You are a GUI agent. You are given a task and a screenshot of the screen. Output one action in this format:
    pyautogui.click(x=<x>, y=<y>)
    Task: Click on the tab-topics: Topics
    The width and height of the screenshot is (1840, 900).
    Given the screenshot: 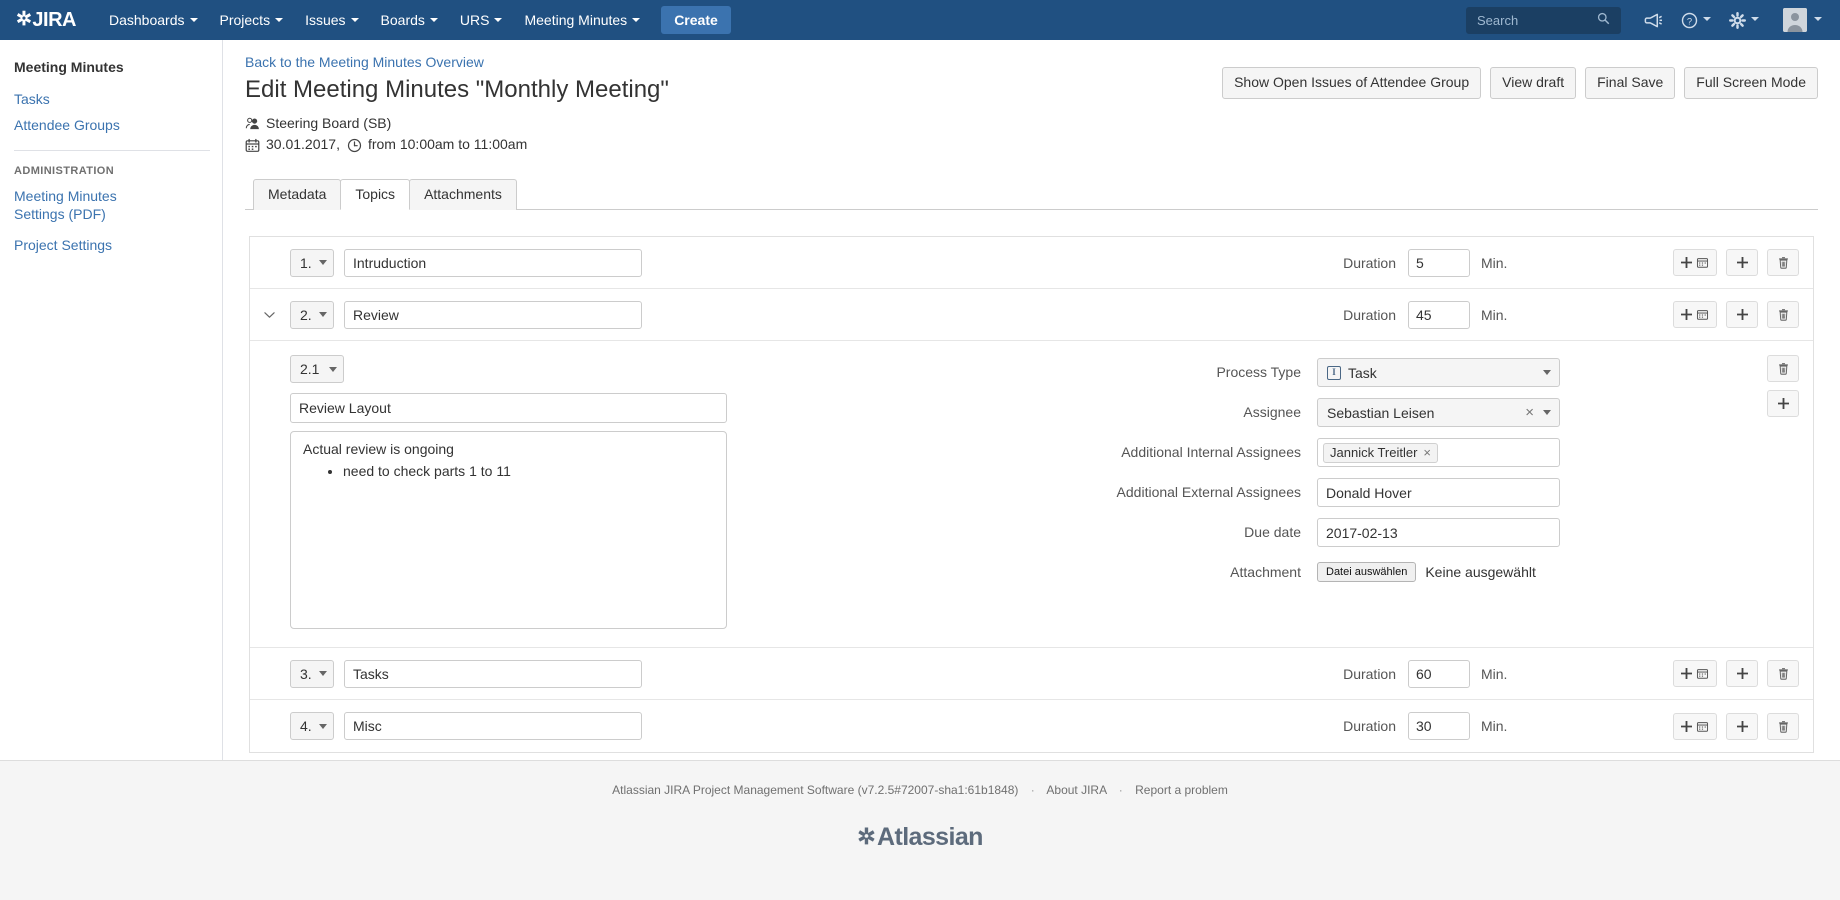 What is the action you would take?
    pyautogui.click(x=375, y=195)
    